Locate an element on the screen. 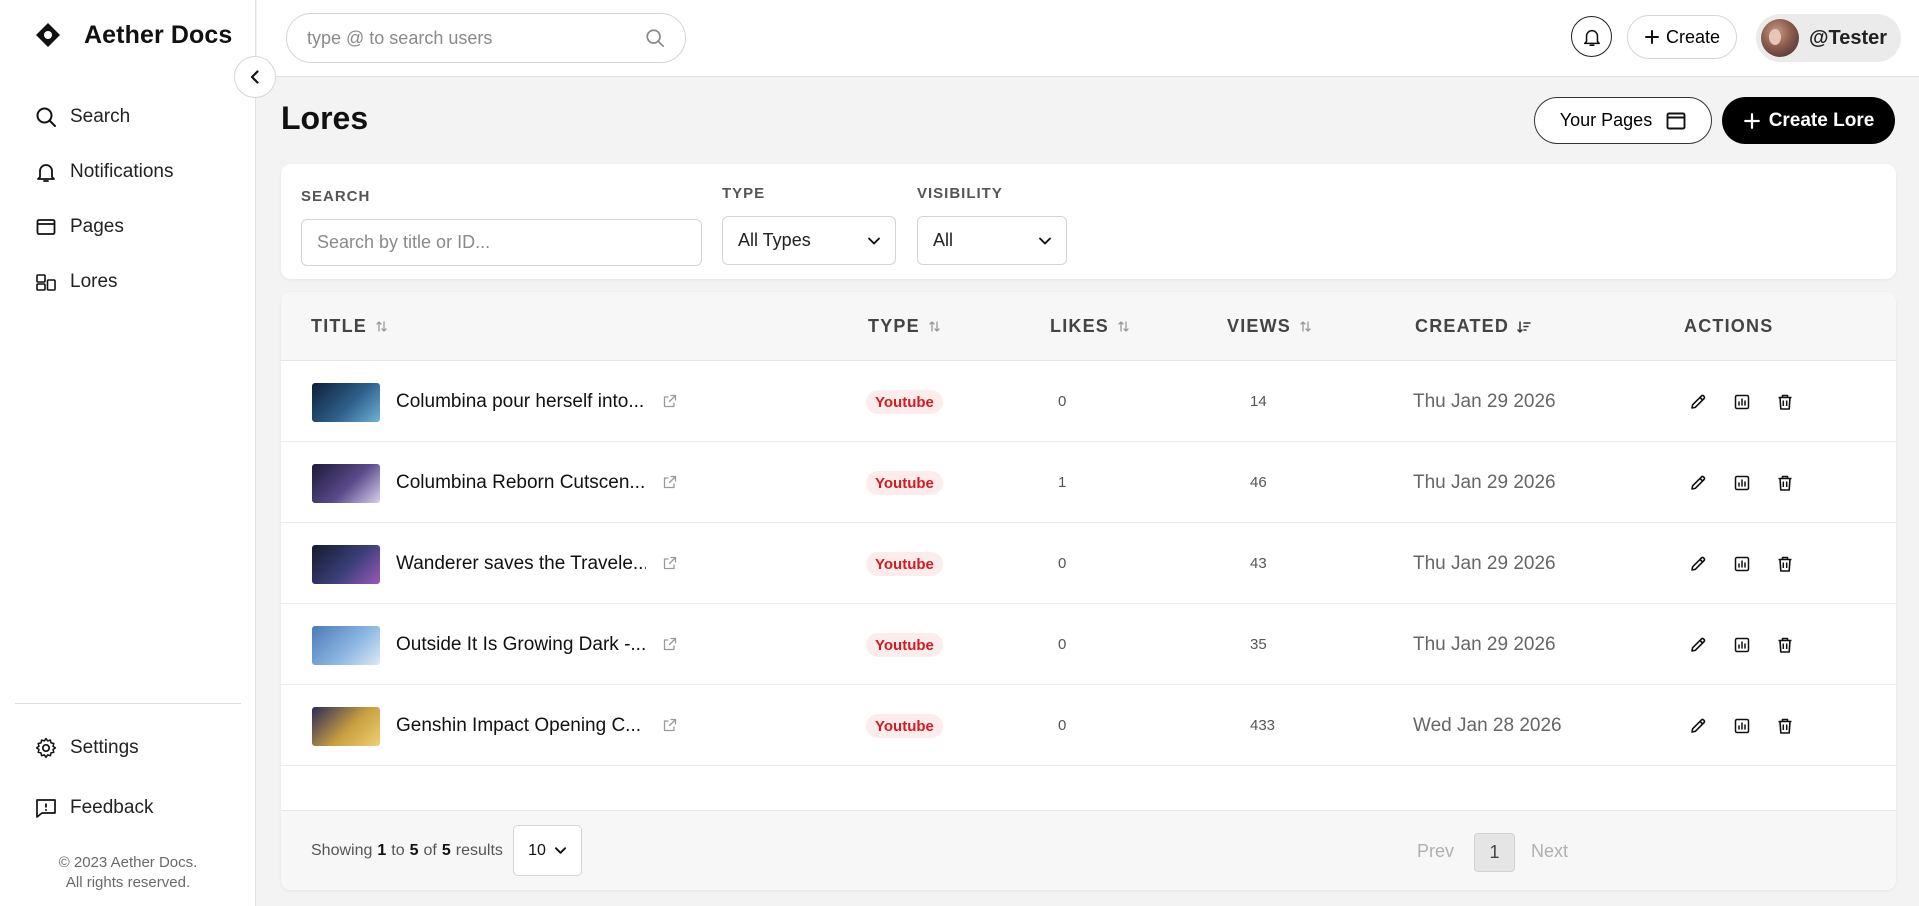 The image size is (1919, 906). brand: Aether Docs is located at coordinates (133, 35).